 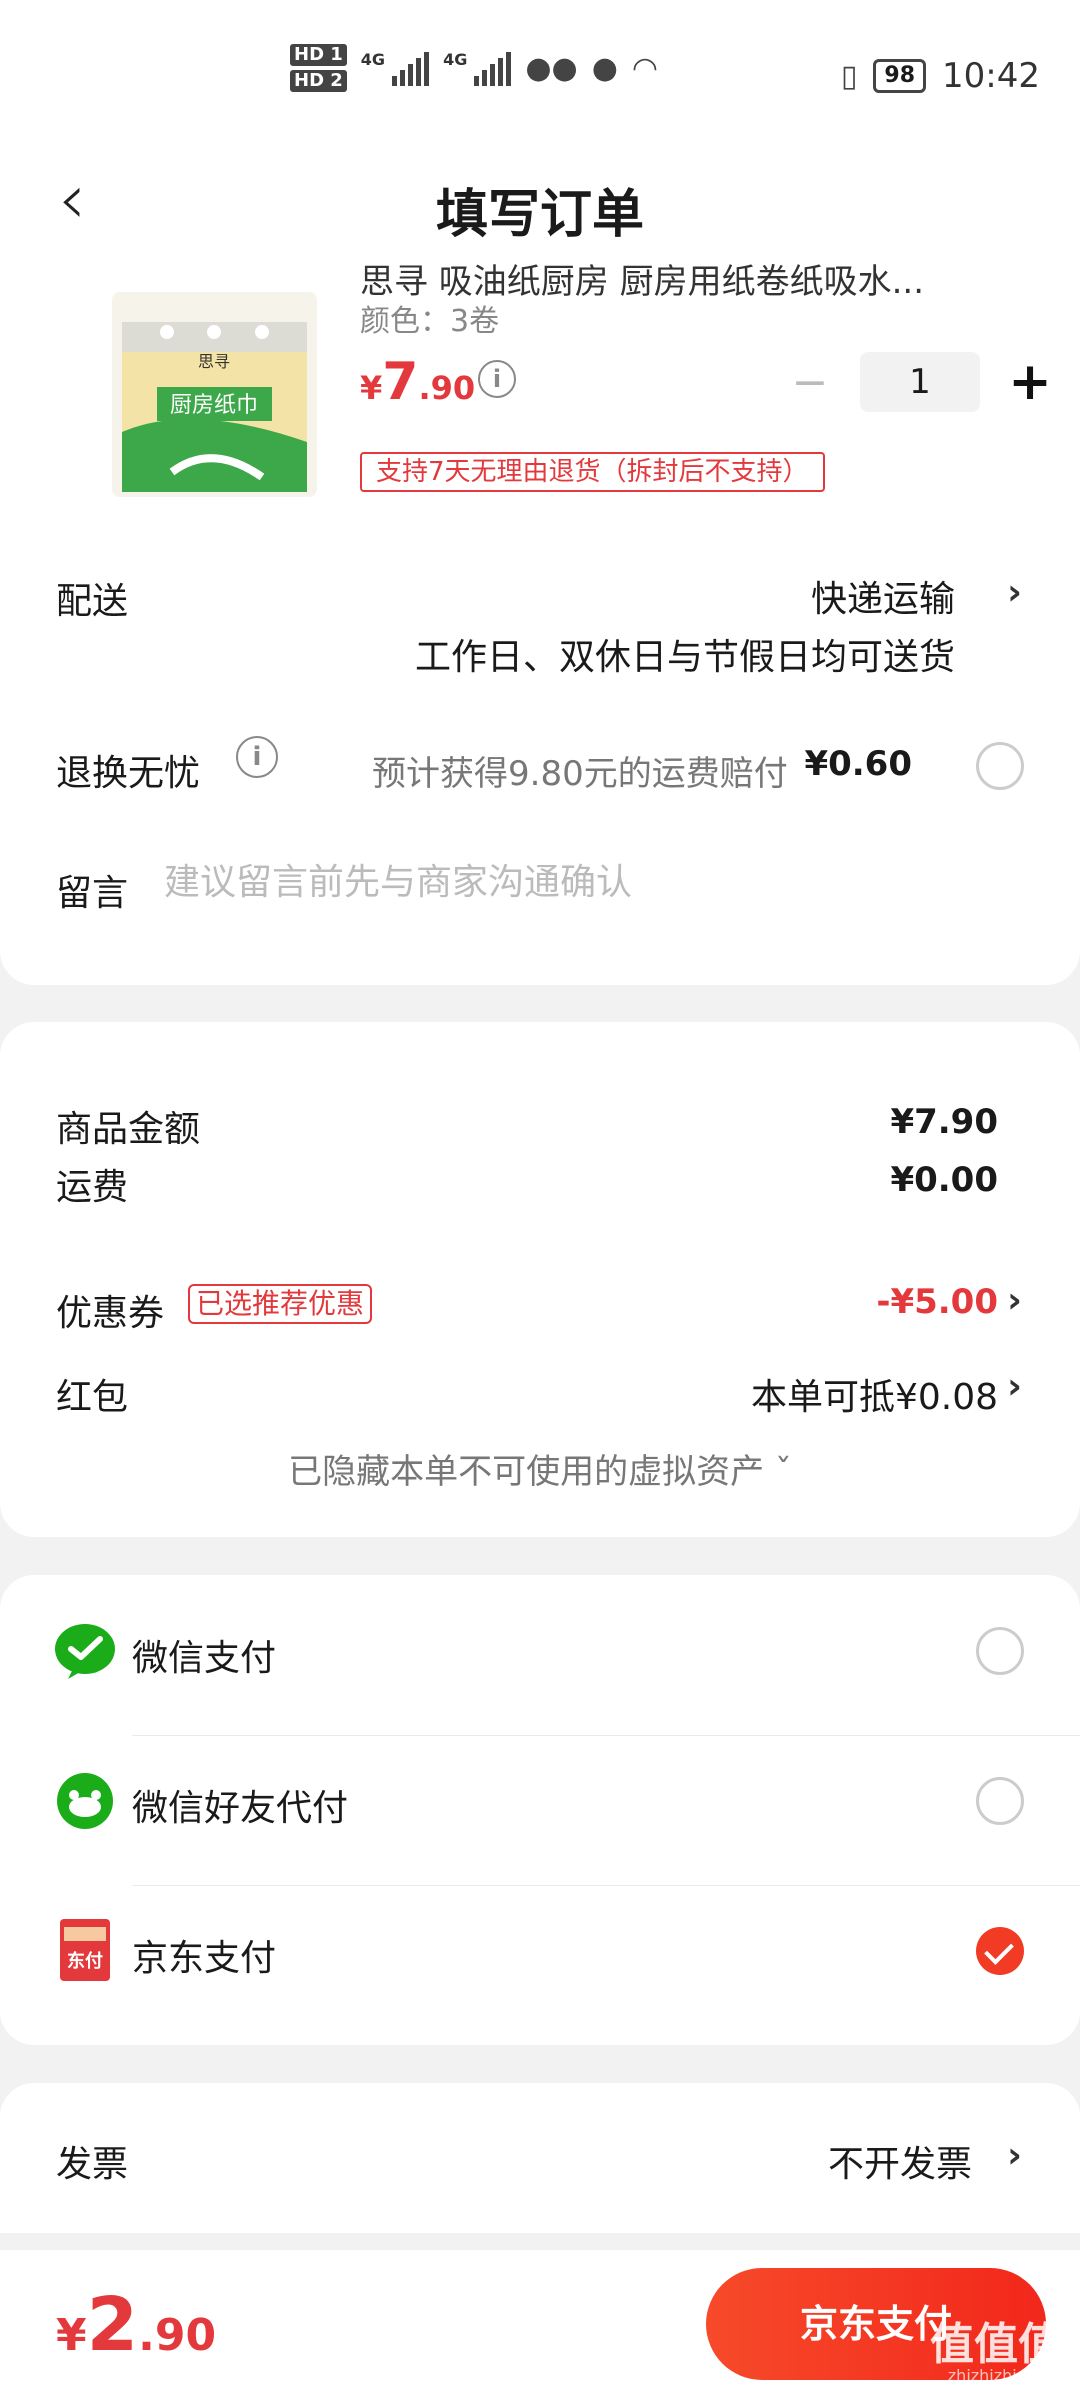 I want to click on message-icon: ●, so click(x=604, y=68).